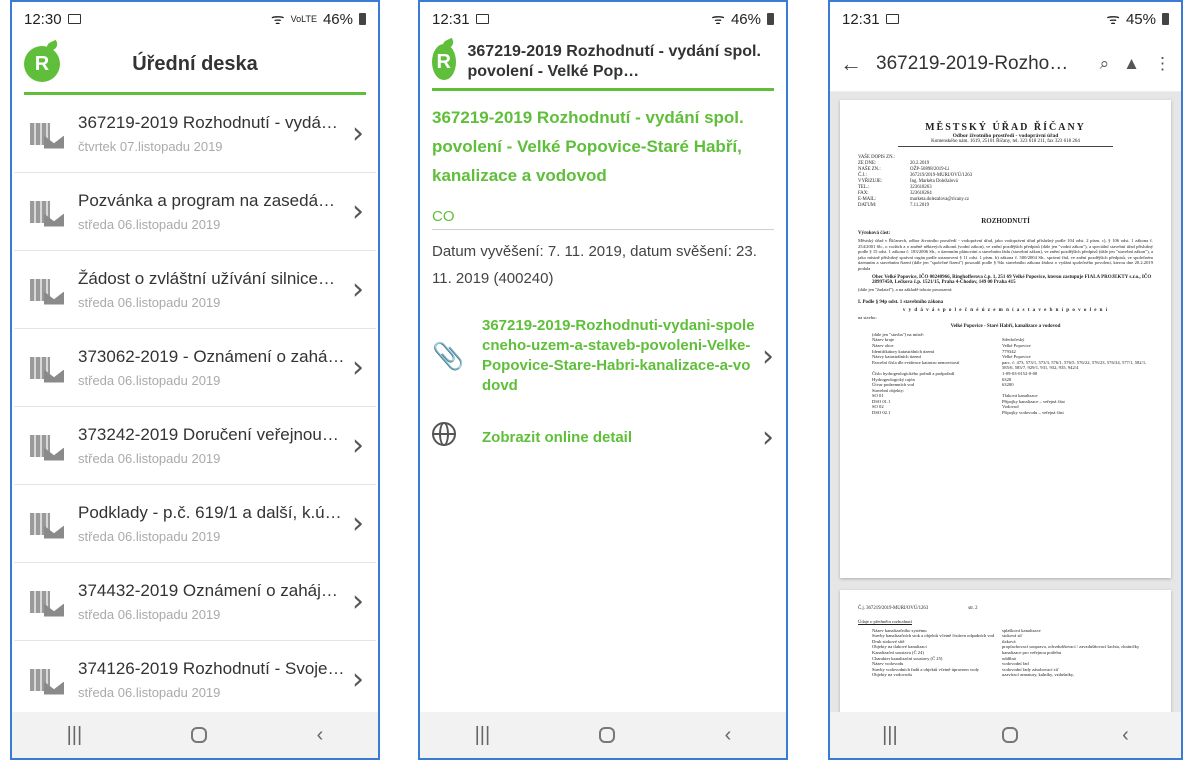 Image resolution: width=1185 pixels, height=760 pixels. I want to click on page2-ref: Č.j. 367219/2019-MURI/OVÚ/1263, so click(893, 608).